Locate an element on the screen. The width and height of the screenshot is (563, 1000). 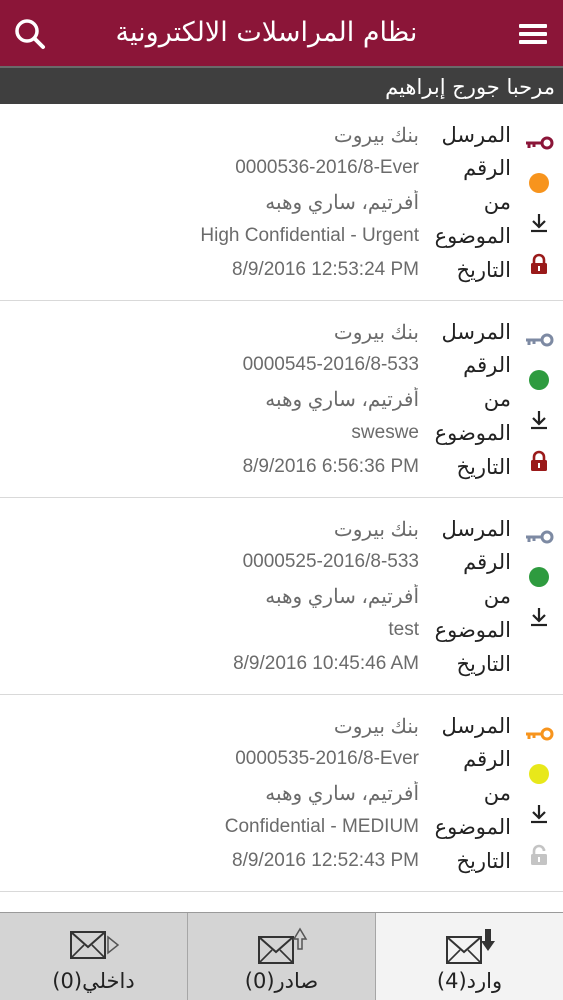
incoming-mail-icon is located at coordinates (470, 949).